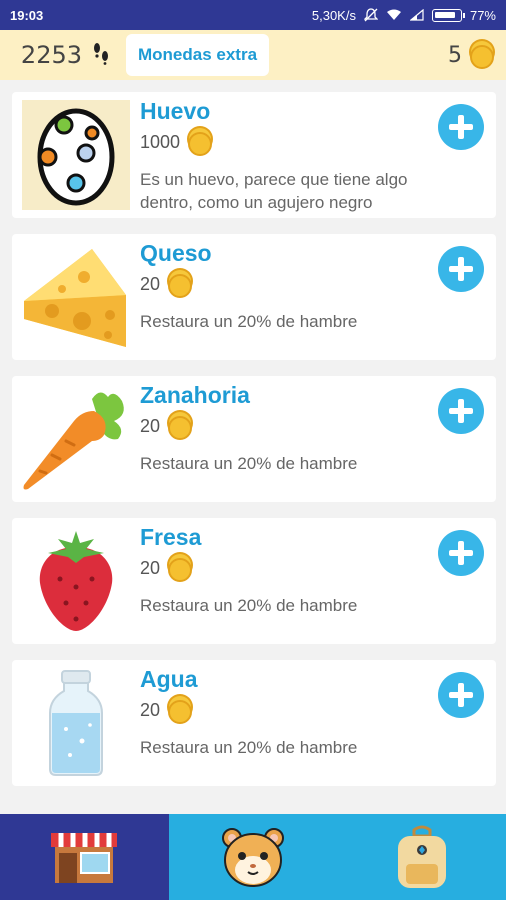  I want to click on backpack-icon, so click(421, 856).